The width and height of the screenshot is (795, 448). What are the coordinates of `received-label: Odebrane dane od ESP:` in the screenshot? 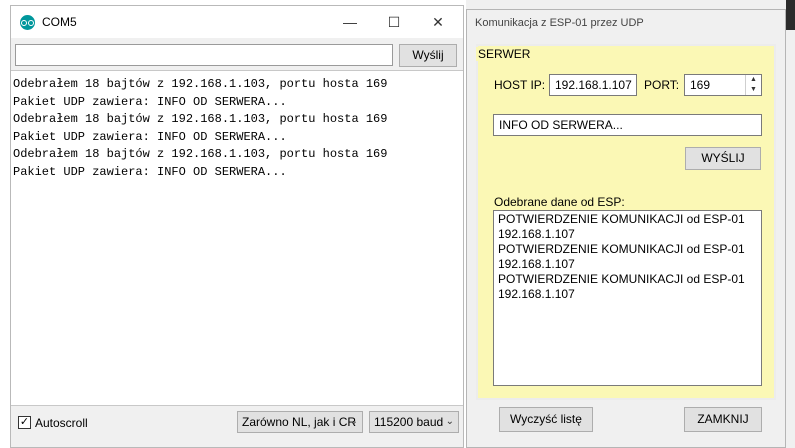 It's located at (559, 202).